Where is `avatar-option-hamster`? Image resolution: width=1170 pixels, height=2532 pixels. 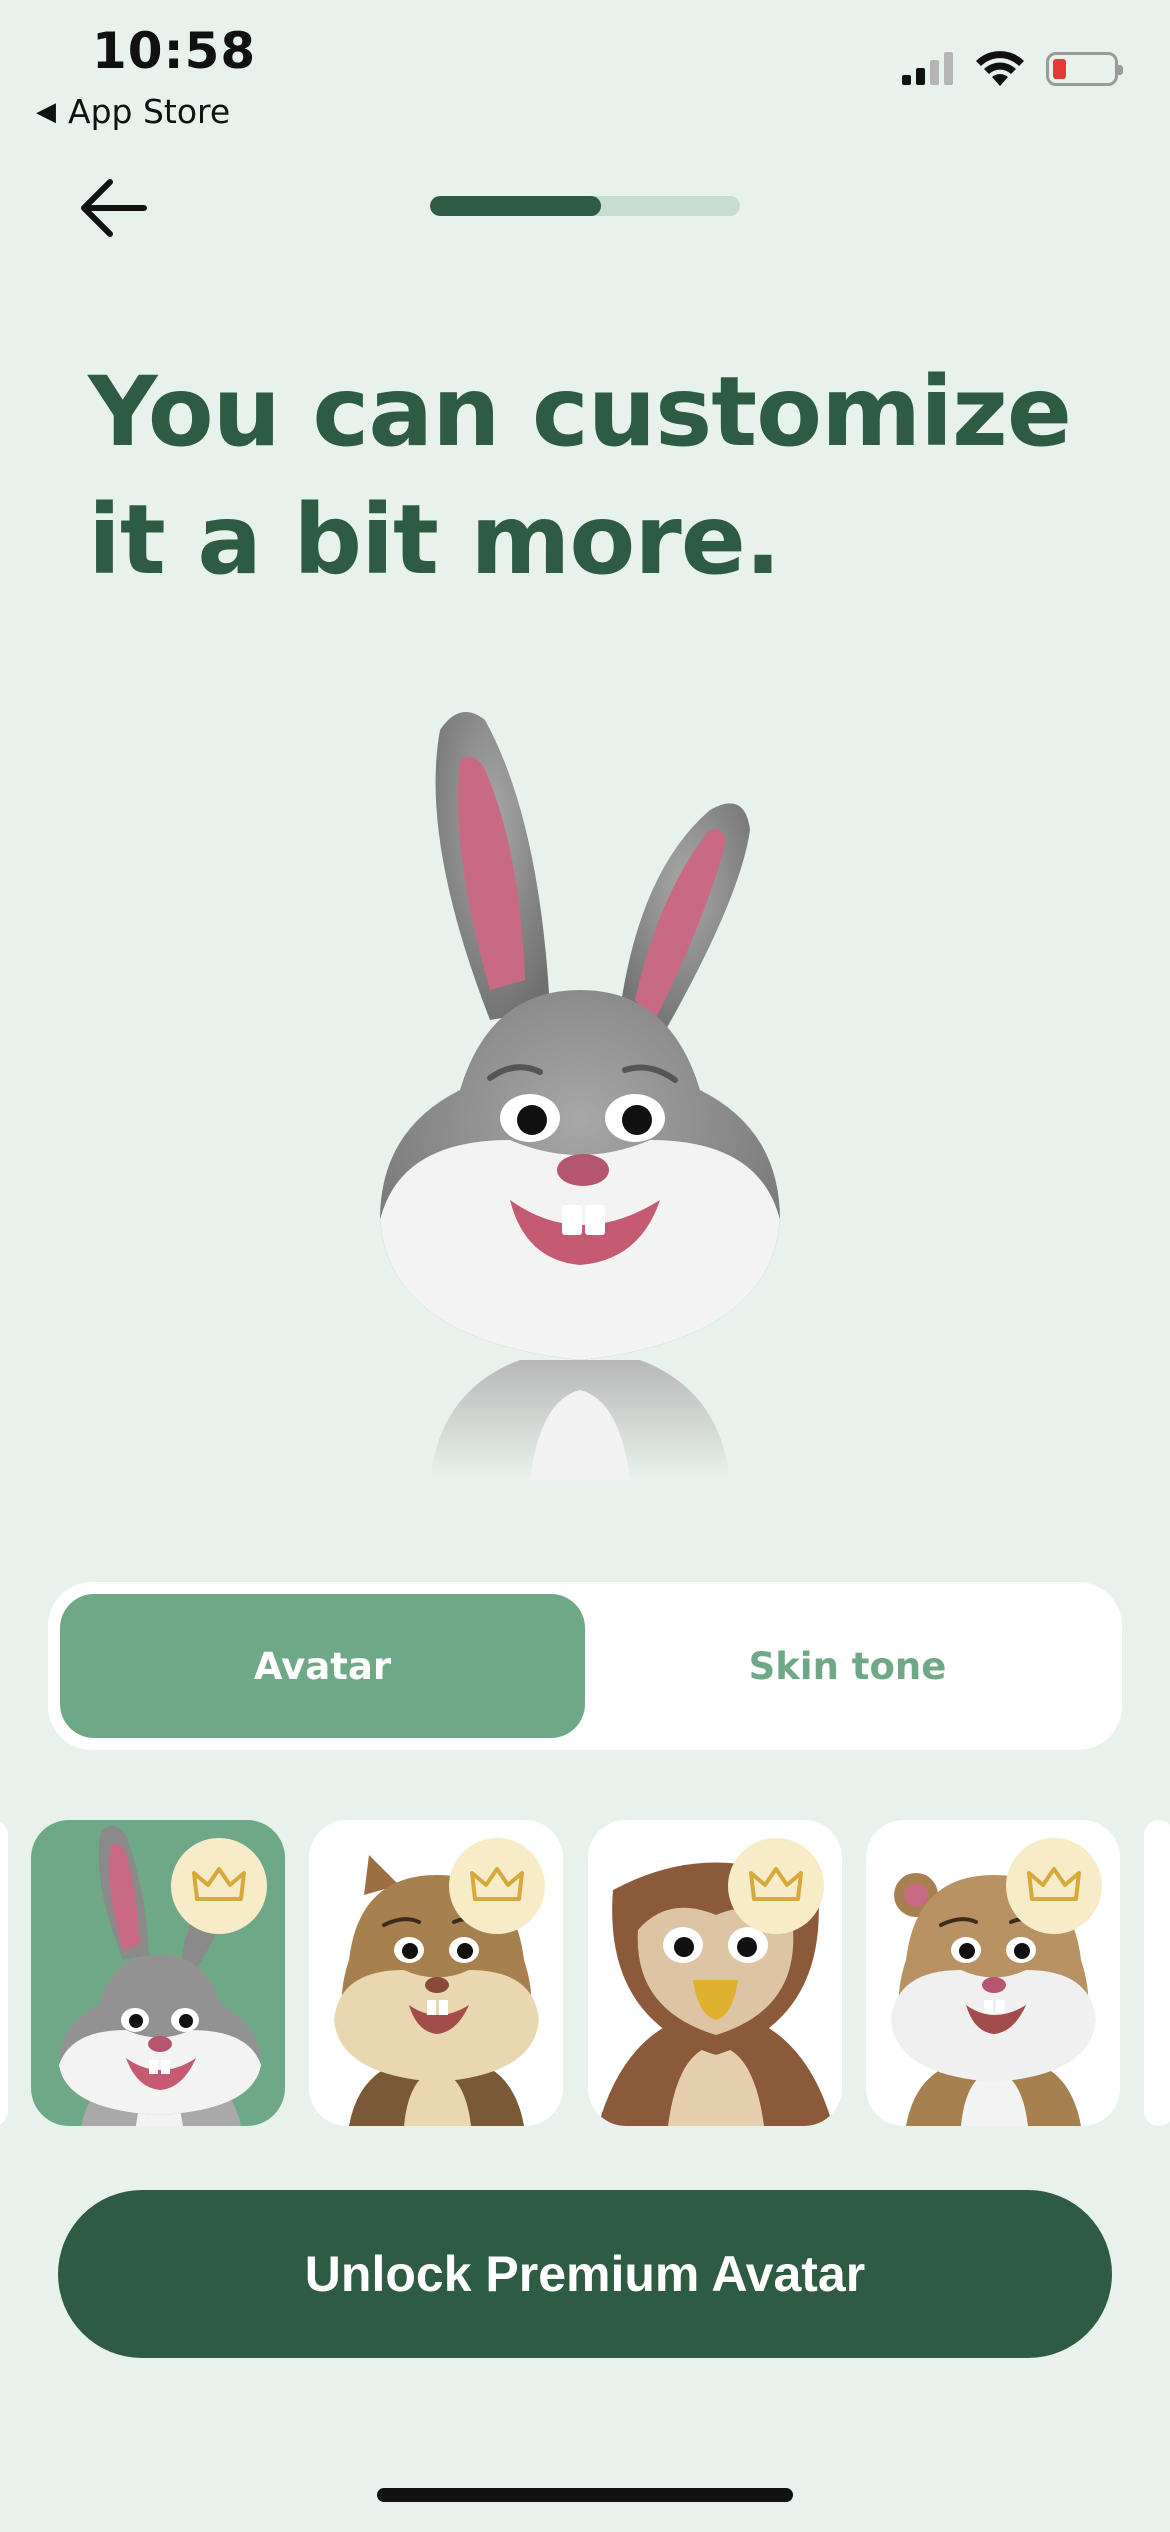 avatar-option-hamster is located at coordinates (993, 1973).